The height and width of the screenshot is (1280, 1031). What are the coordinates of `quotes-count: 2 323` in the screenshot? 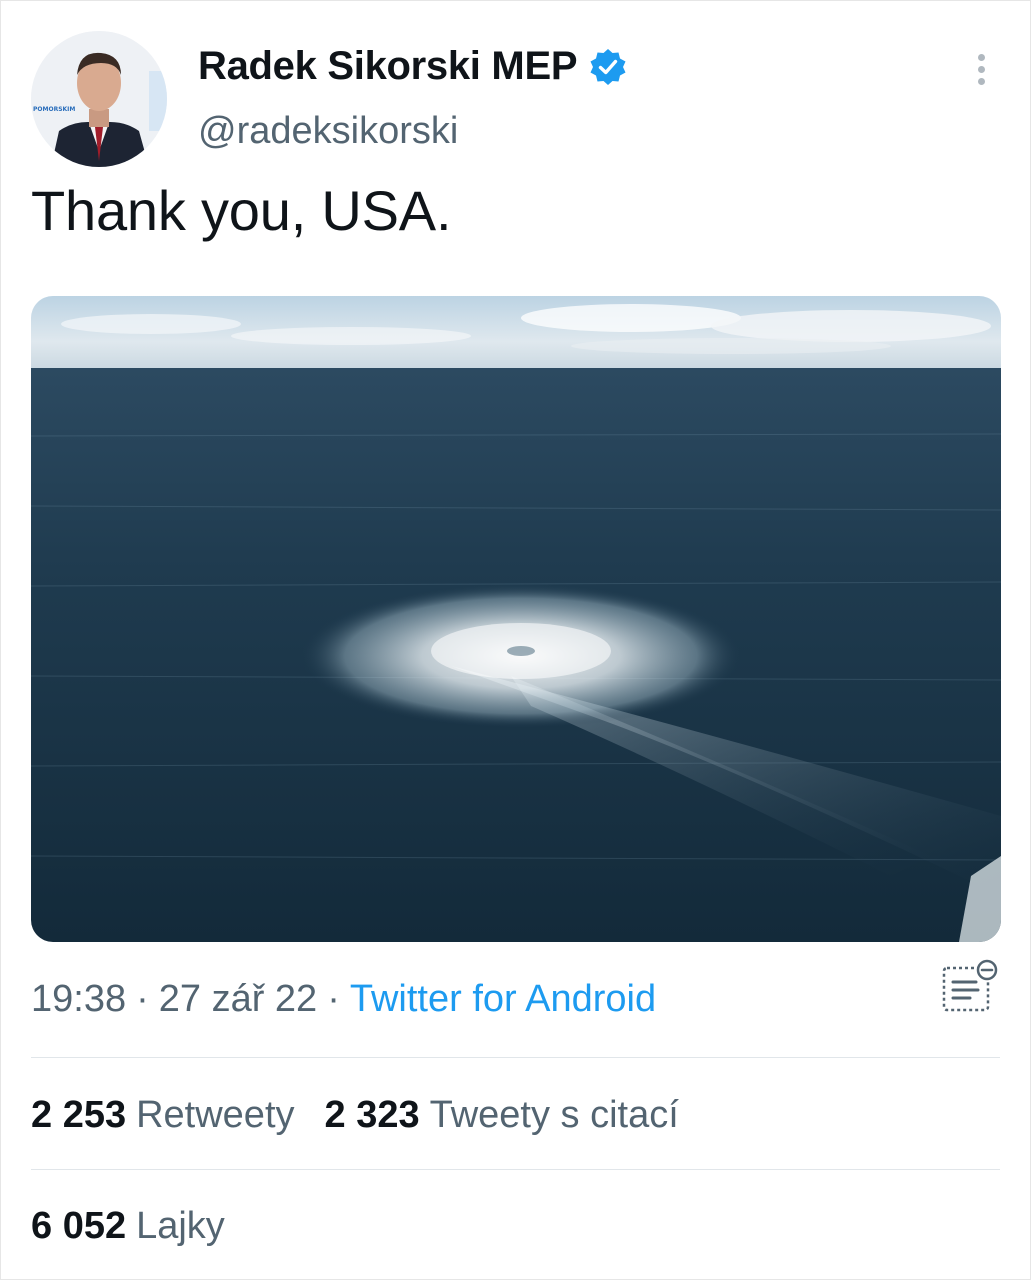 It's located at (372, 1115).